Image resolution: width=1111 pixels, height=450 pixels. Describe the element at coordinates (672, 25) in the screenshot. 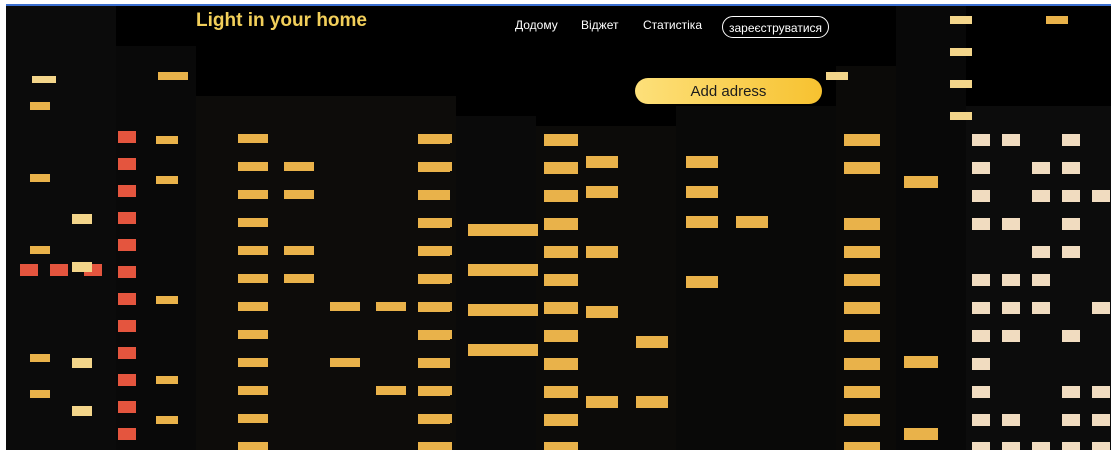

I see `nav-stats-link: Статистіка` at that location.